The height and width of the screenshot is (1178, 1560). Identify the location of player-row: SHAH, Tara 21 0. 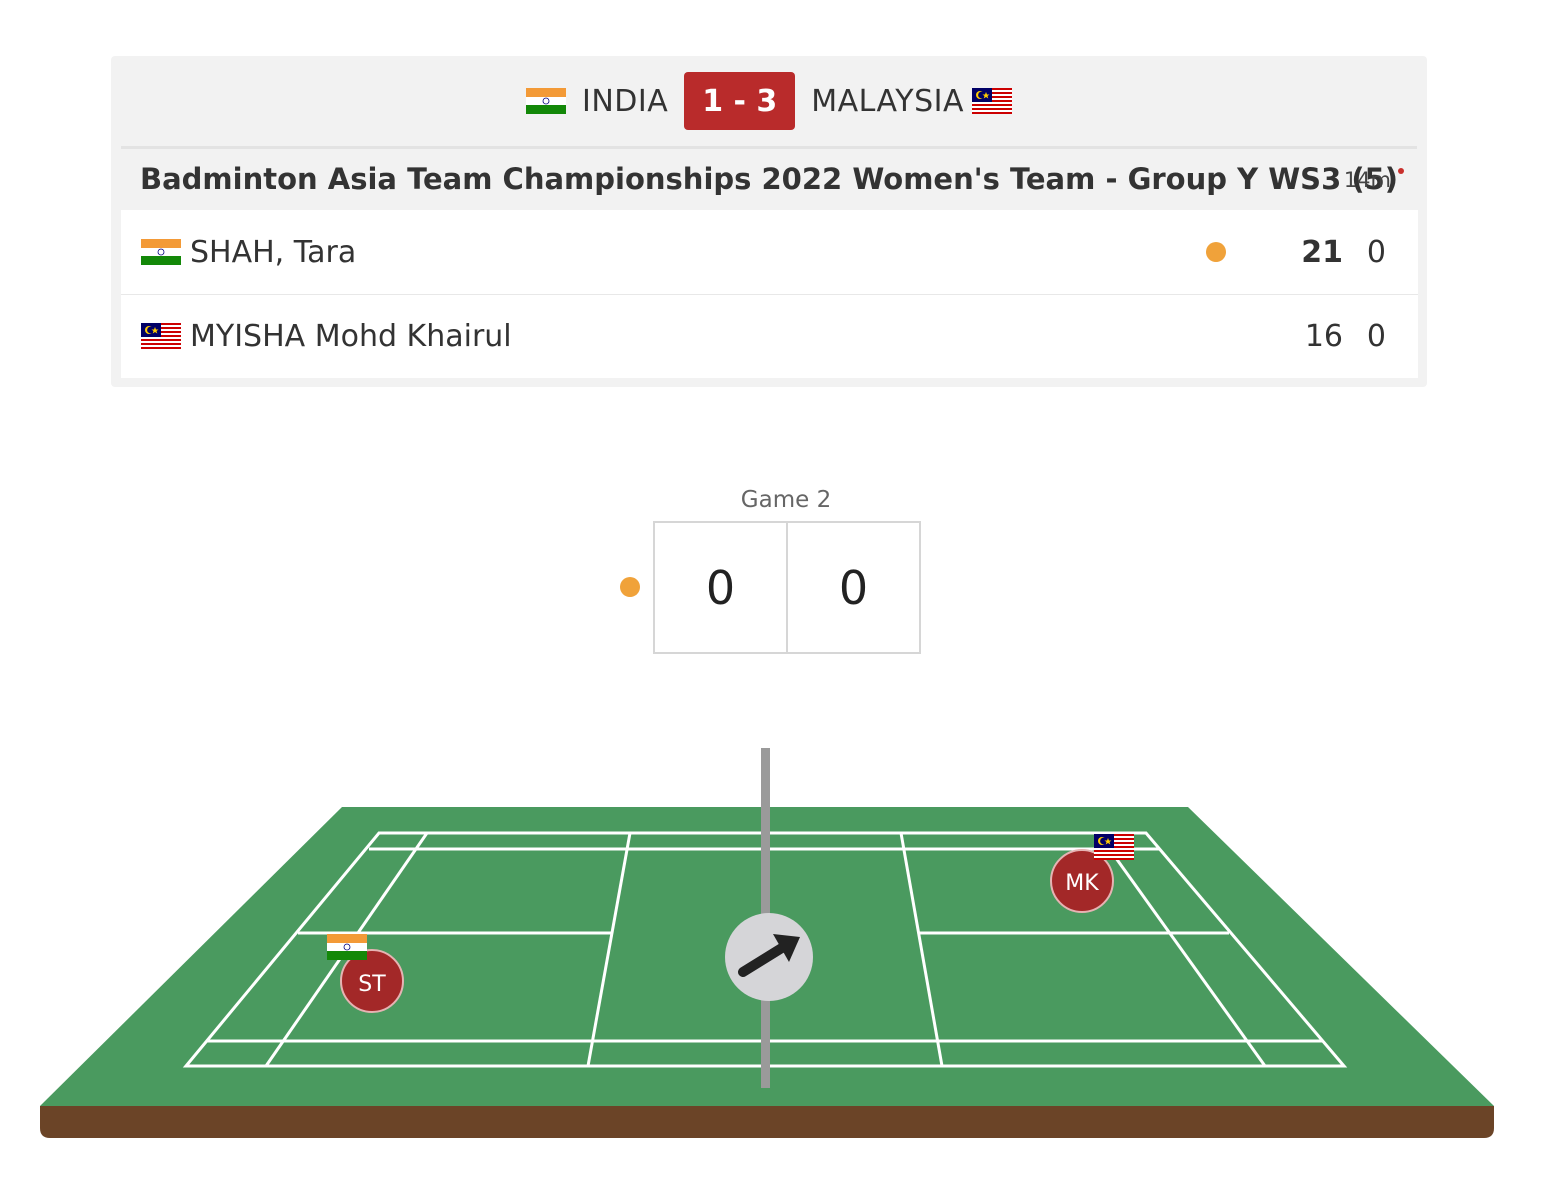
(769, 252).